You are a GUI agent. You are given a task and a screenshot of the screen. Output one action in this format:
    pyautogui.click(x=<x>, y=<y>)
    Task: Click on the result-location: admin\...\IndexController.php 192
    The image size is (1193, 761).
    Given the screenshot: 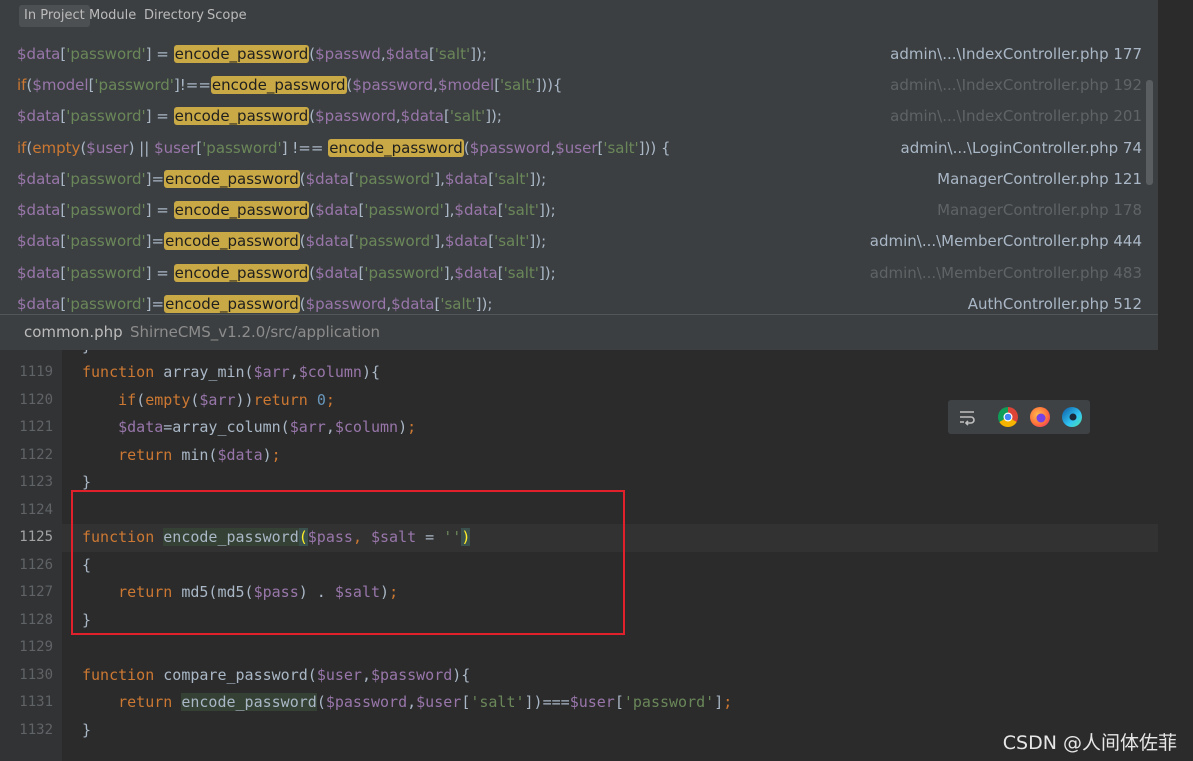 What is the action you would take?
    pyautogui.click(x=1016, y=85)
    